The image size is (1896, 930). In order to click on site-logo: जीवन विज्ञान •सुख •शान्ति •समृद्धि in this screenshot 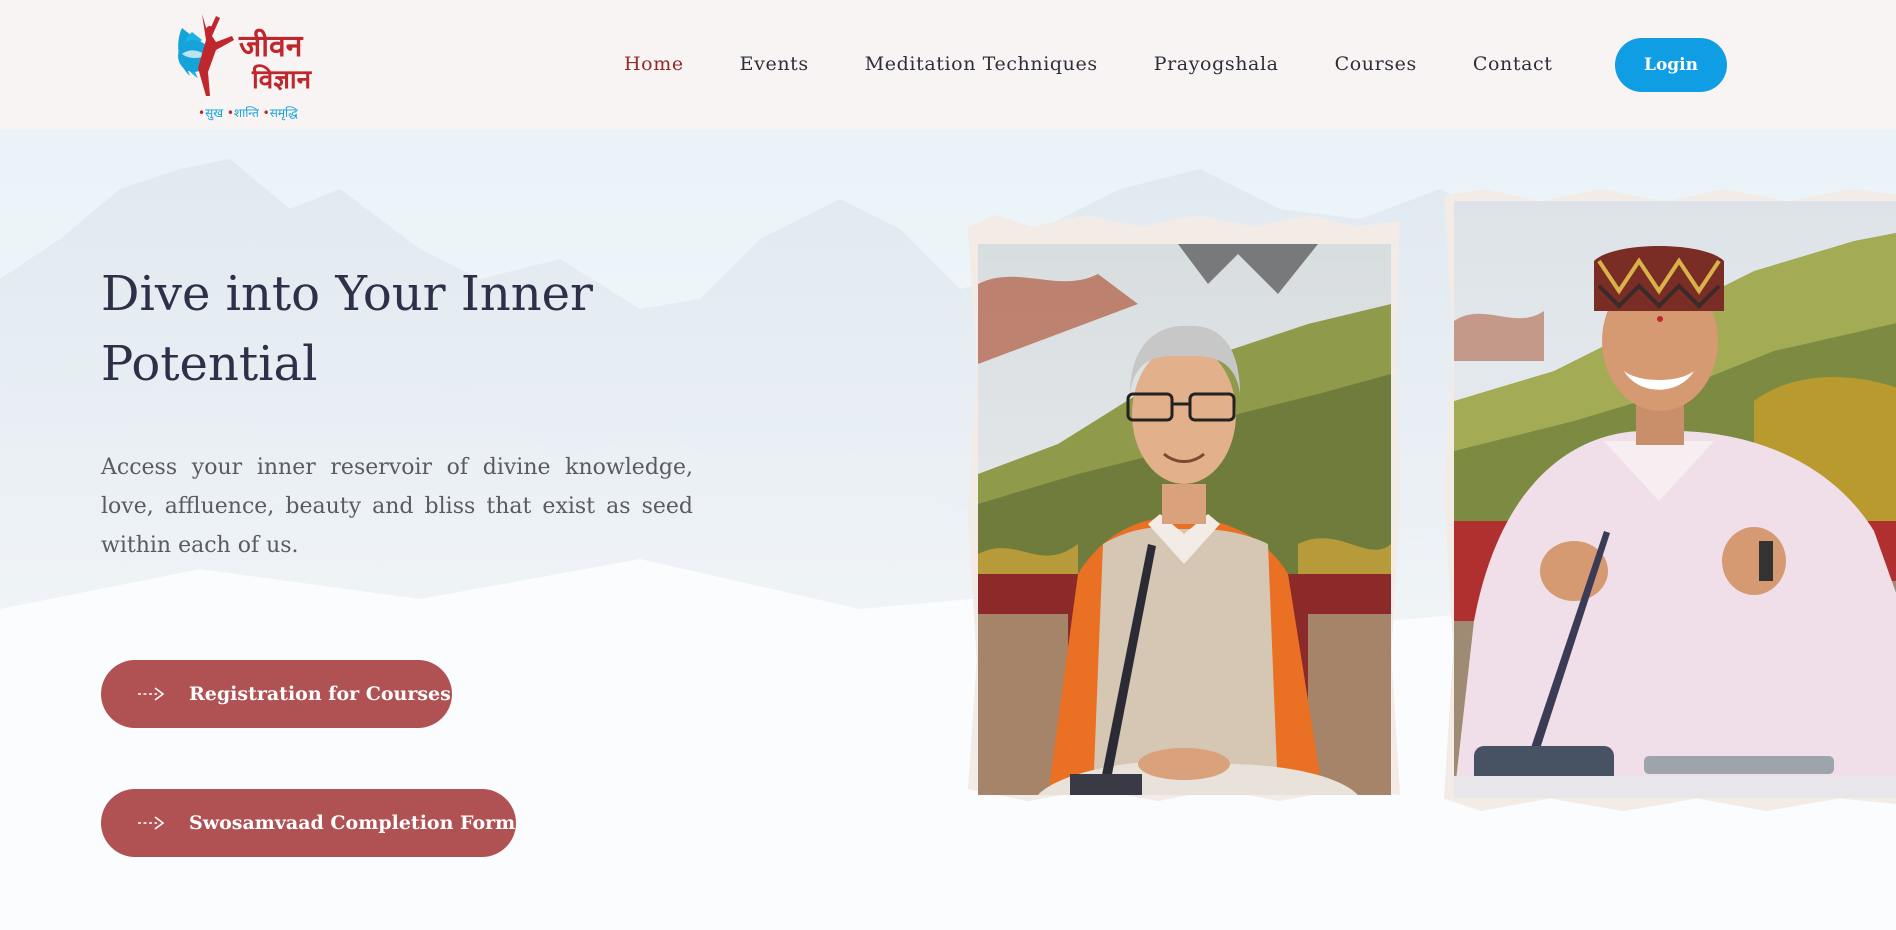, I will do `click(257, 65)`.